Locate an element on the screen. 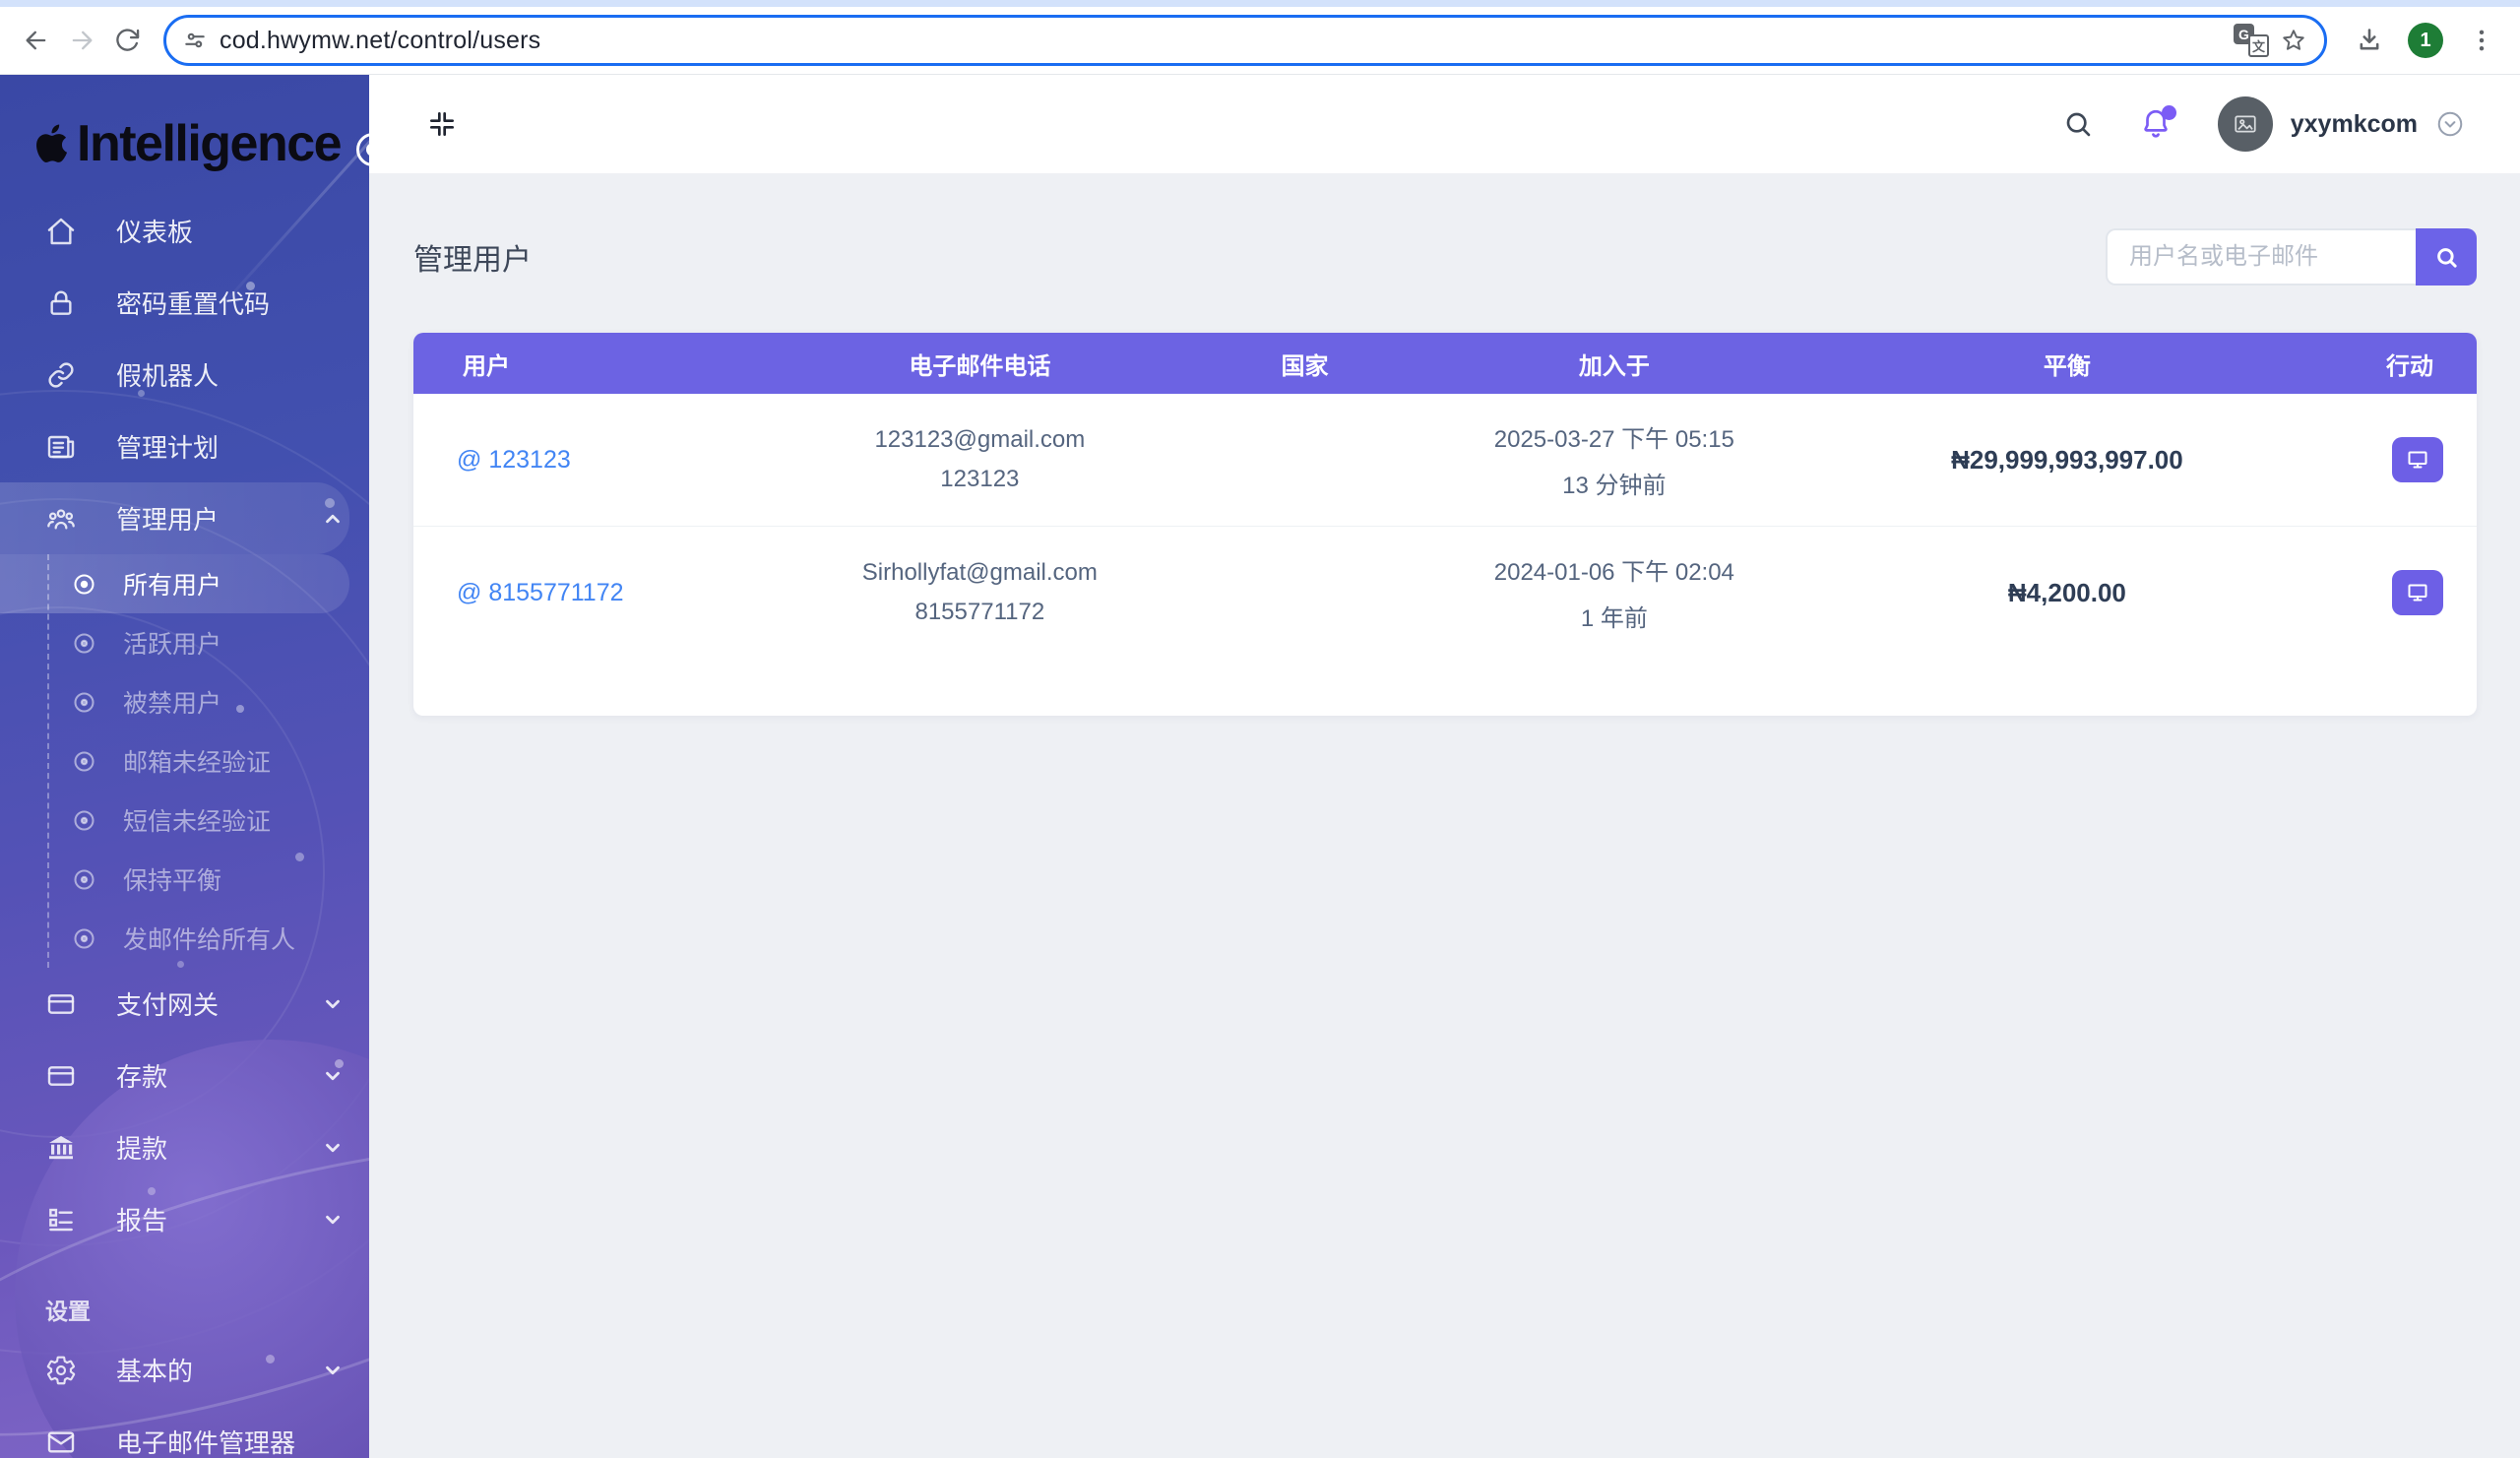 The width and height of the screenshot is (2520, 1458). user-balance: ₦4,200.00 is located at coordinates (2066, 592).